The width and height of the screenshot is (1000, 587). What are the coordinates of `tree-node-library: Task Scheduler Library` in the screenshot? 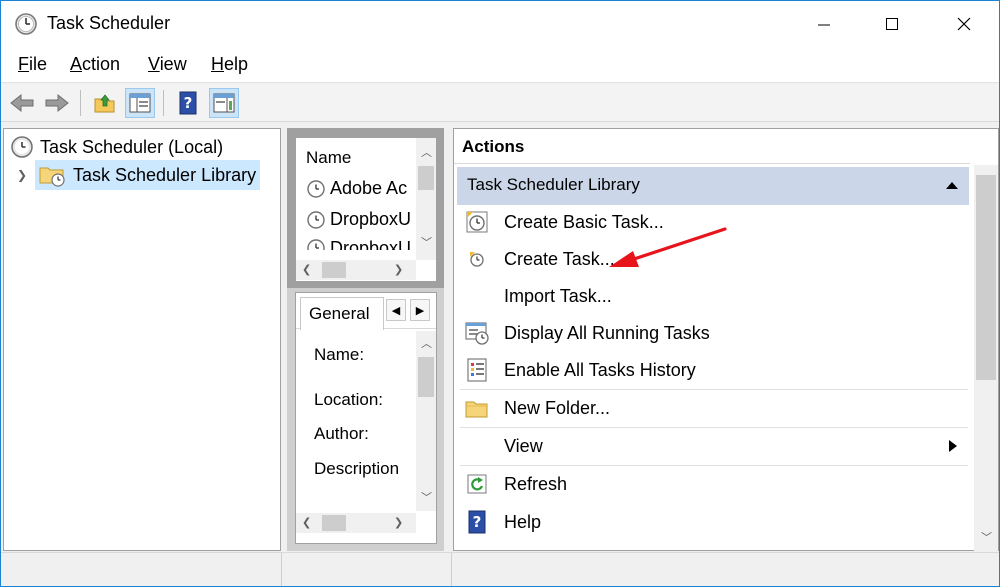 It's located at (148, 175).